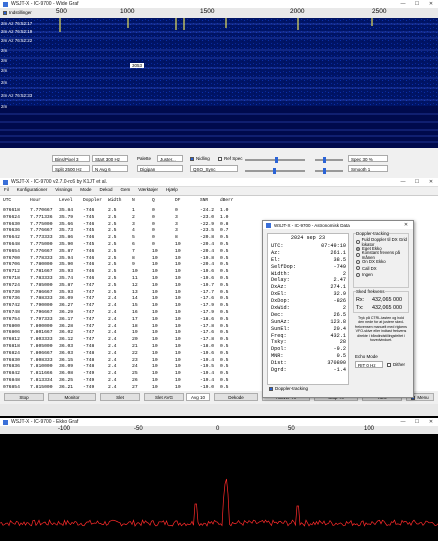  I want to click on astro-value: 370890, so click(336, 363).